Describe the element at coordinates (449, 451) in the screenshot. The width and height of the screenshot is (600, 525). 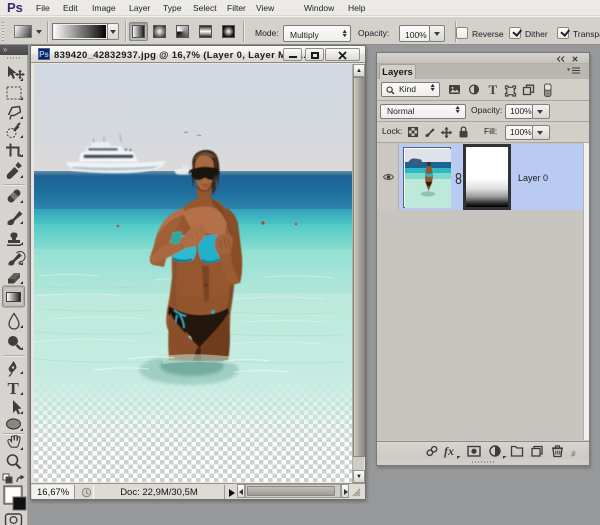
I see `svg-text: fx` at that location.